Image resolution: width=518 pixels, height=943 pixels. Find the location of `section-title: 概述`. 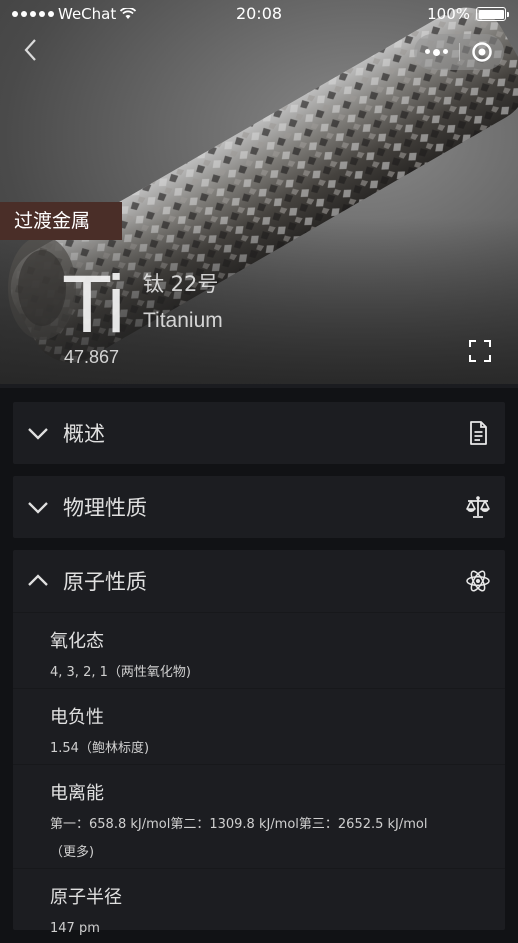

section-title: 概述 is located at coordinates (84, 434).